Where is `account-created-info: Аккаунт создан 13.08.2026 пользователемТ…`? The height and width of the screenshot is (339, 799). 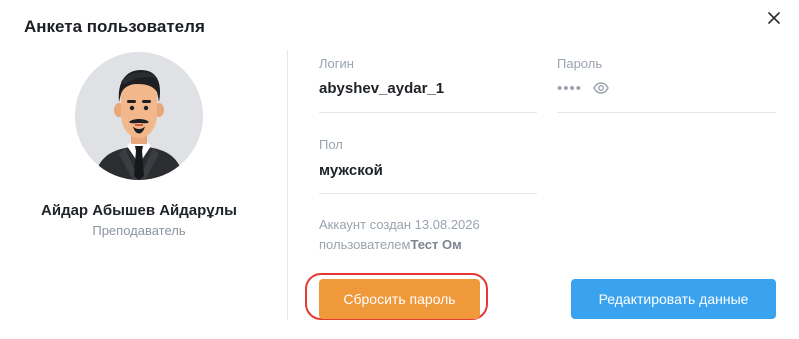 account-created-info: Аккаунт создан 13.08.2026 пользователемТ… is located at coordinates (434, 235).